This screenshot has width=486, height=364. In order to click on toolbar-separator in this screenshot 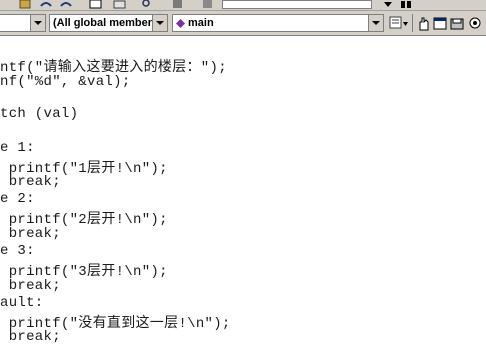, I will do `click(412, 23)`.